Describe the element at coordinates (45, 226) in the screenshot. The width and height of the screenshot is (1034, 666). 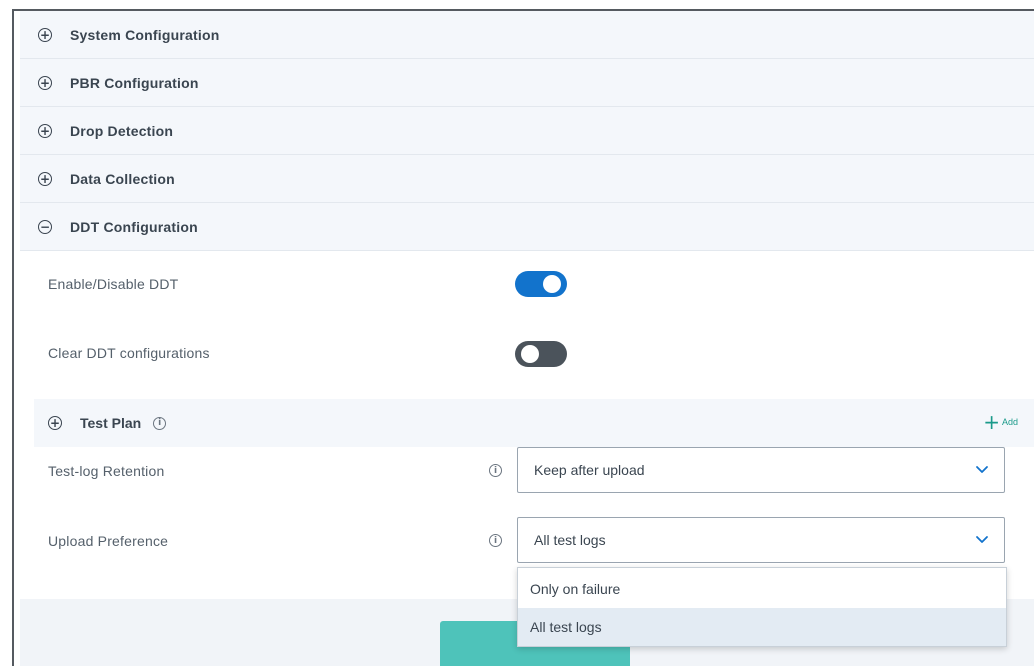
I see `minus-circle-icon: −` at that location.